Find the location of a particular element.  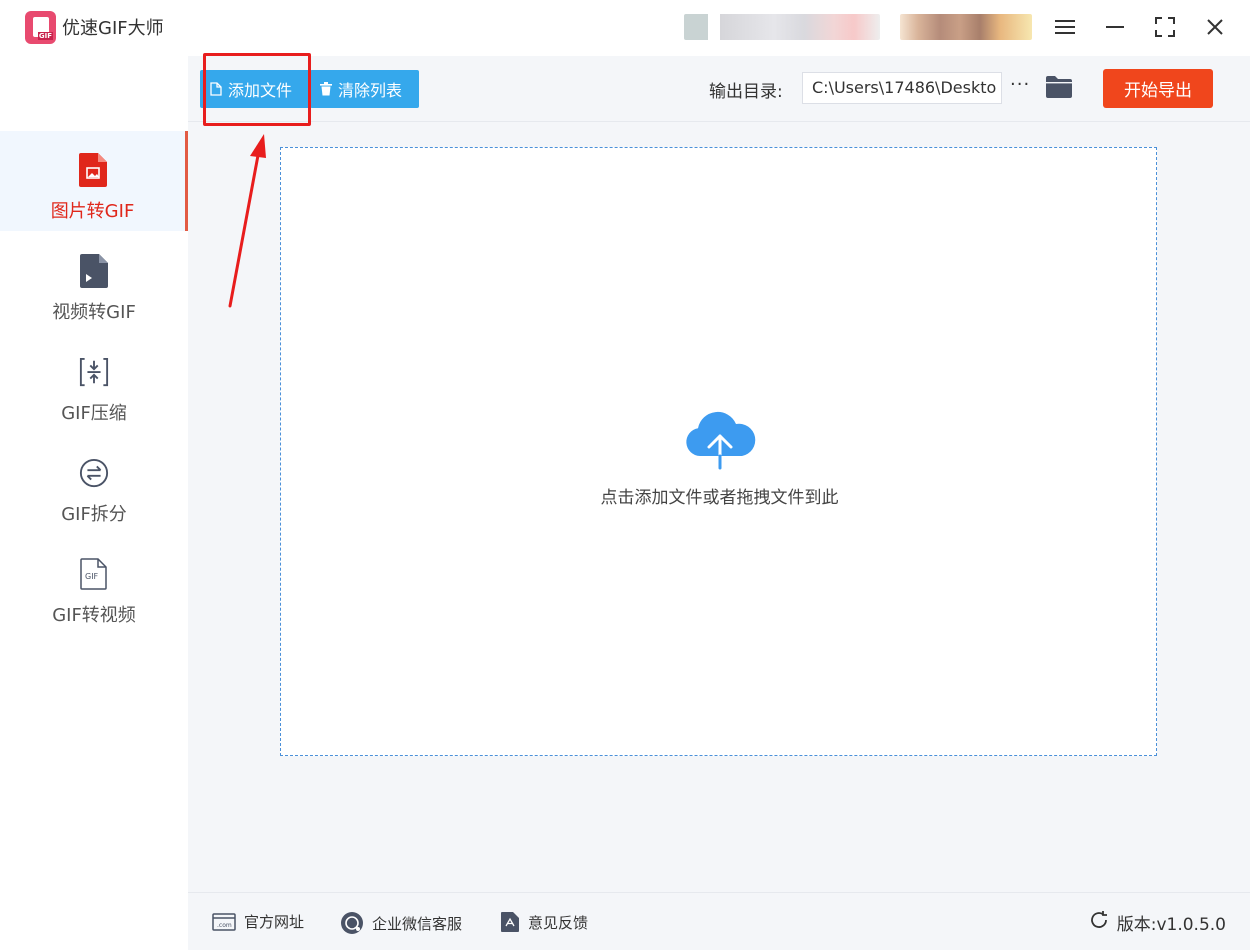

sidebar-item-gif-to-video: GIF GIF转视频 is located at coordinates (94, 585).